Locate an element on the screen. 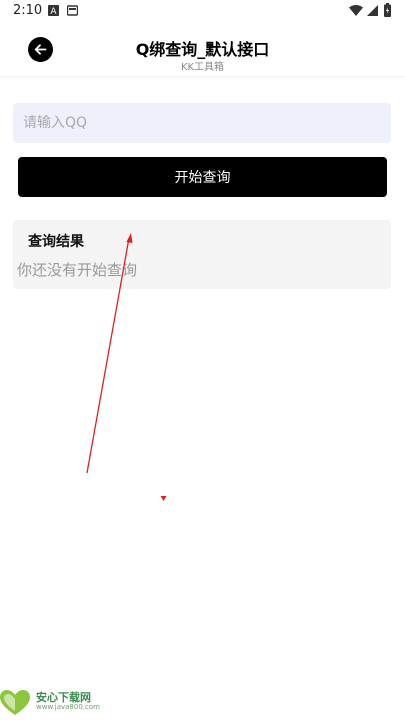 This screenshot has width=405, height=720. start-query-button: 开始查询 is located at coordinates (202, 177).